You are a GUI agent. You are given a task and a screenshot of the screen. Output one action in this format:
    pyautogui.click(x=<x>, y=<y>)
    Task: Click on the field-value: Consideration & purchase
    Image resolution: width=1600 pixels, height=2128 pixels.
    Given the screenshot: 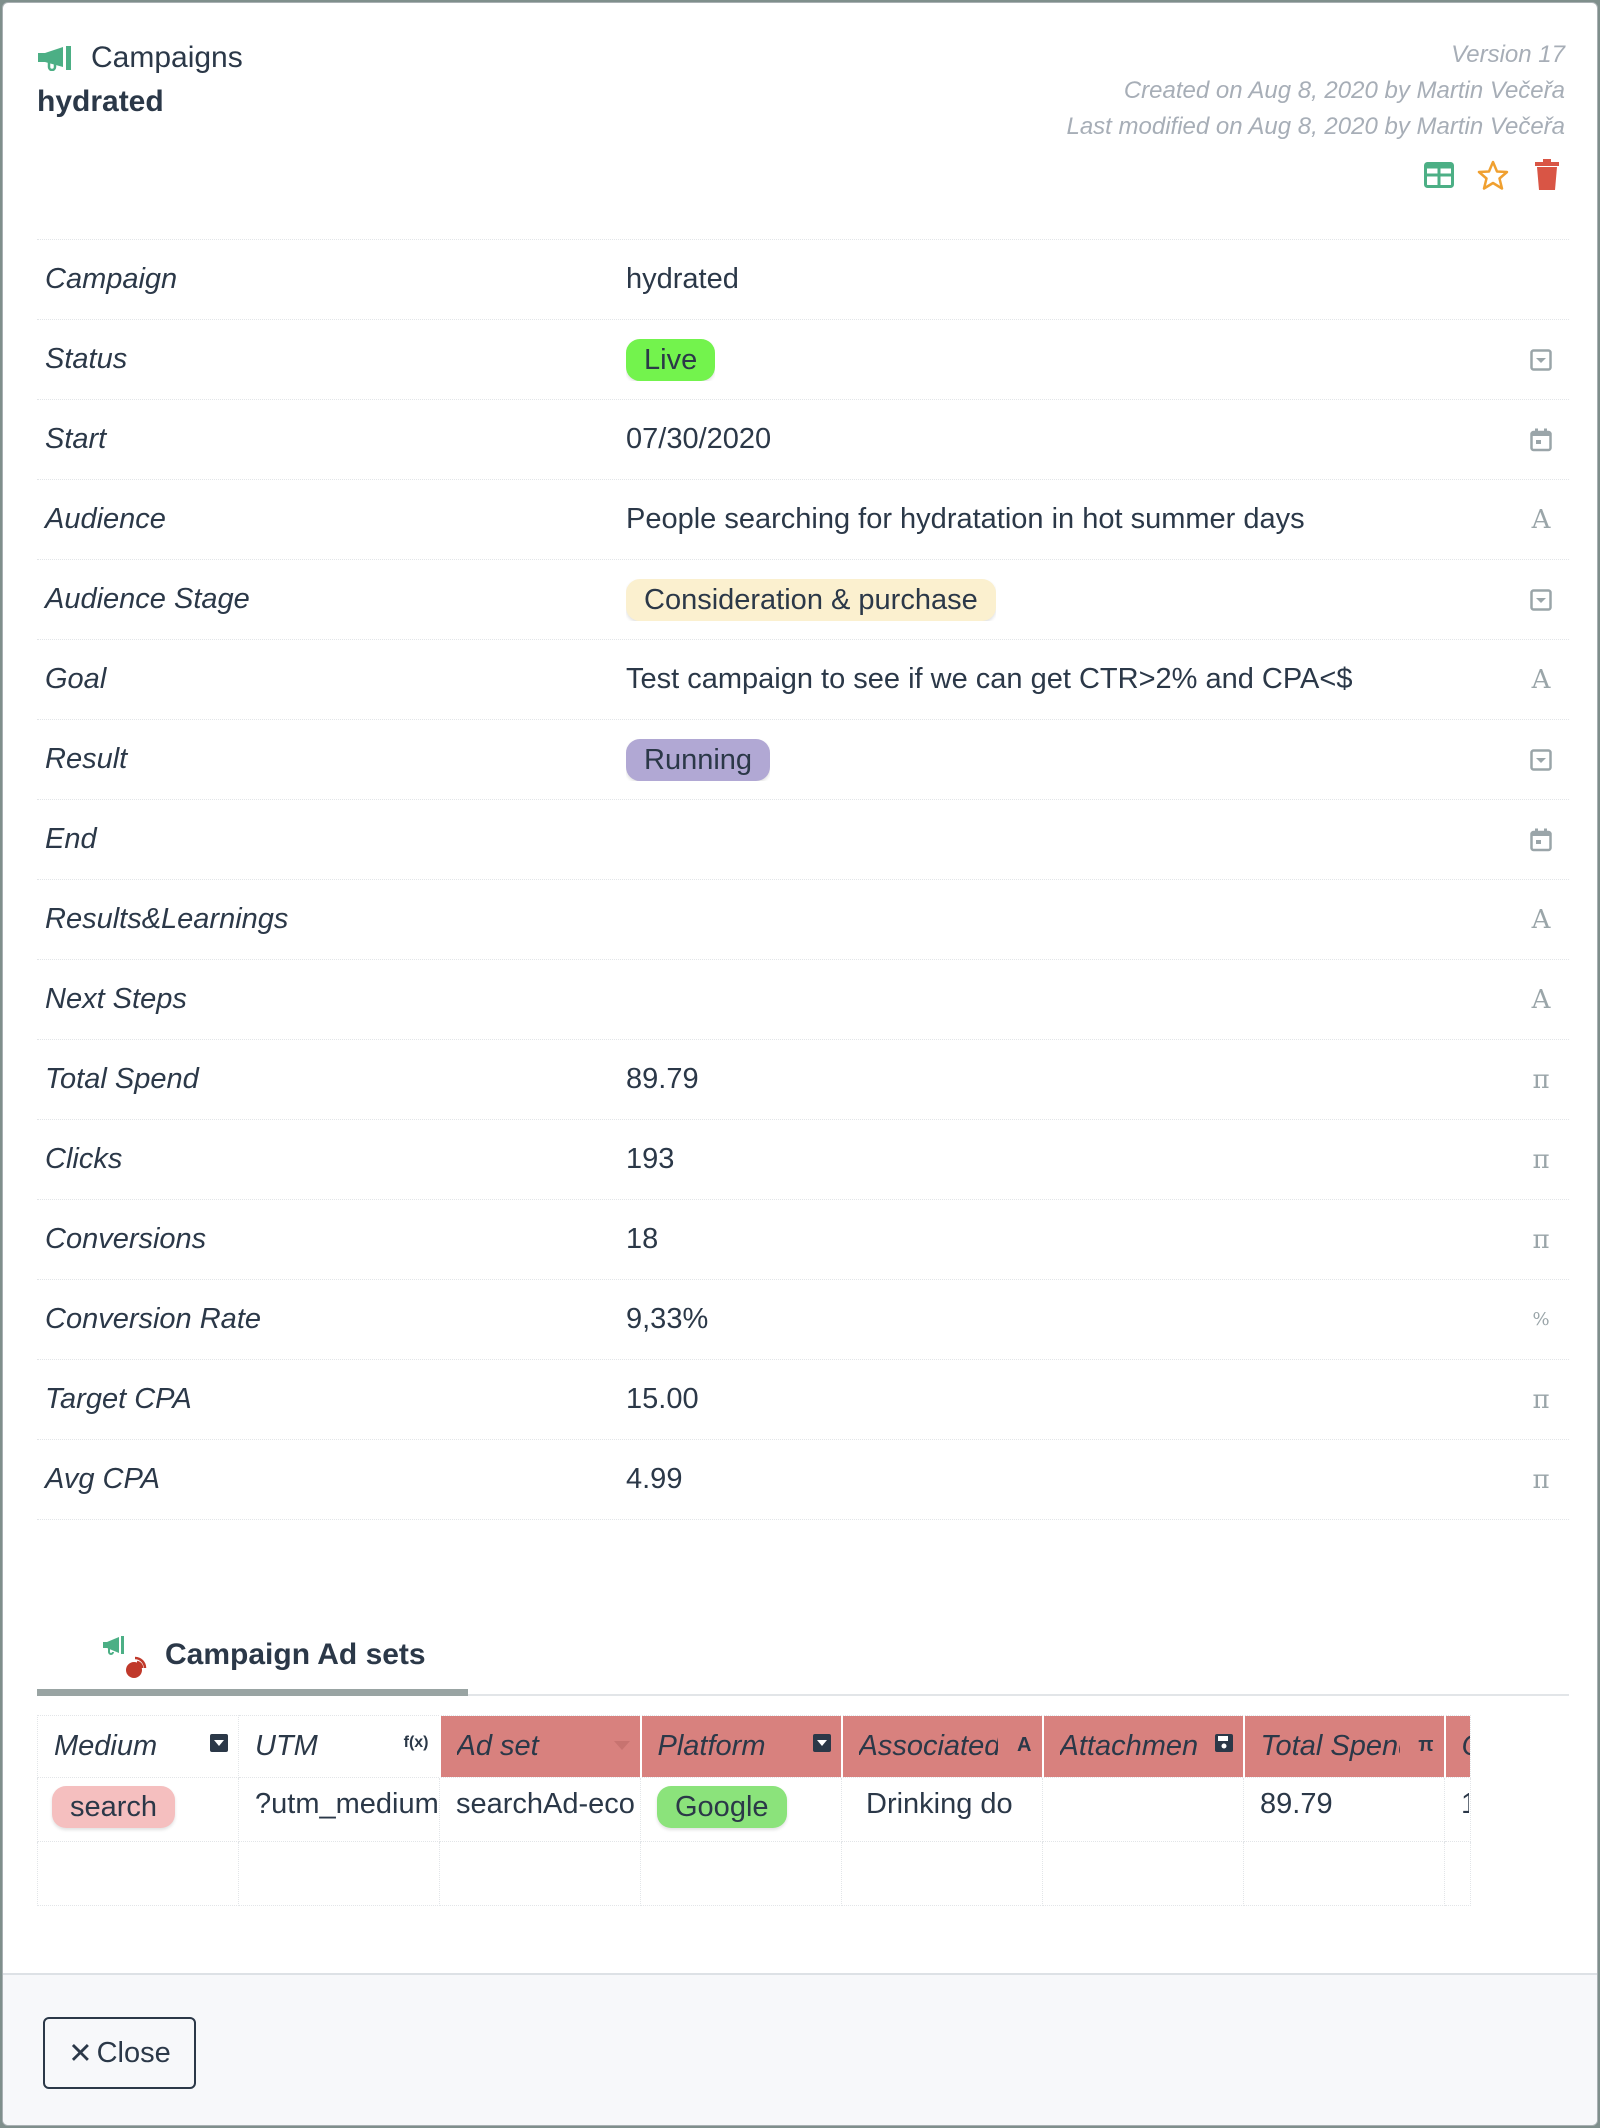 What is the action you would take?
    pyautogui.click(x=811, y=599)
    